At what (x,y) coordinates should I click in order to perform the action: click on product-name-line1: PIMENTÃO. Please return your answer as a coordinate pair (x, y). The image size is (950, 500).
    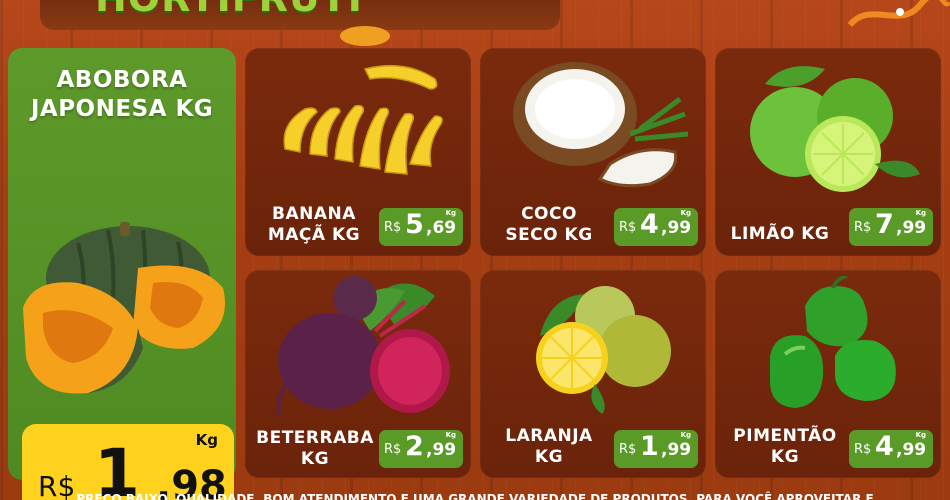
    Looking at the image, I should click on (785, 436).